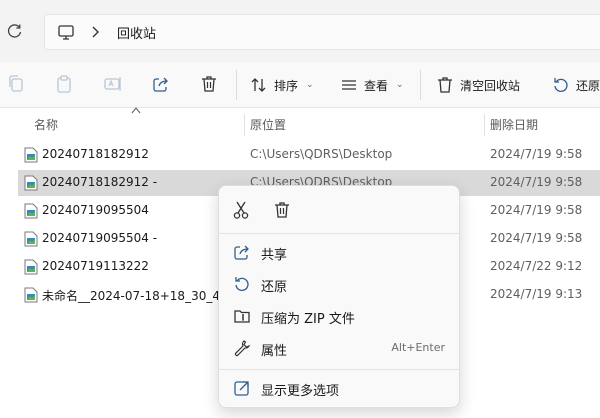 The height and width of the screenshot is (418, 600). Describe the element at coordinates (536, 266) in the screenshot. I see `file-deleted-date: 2024/7/22 9:12` at that location.